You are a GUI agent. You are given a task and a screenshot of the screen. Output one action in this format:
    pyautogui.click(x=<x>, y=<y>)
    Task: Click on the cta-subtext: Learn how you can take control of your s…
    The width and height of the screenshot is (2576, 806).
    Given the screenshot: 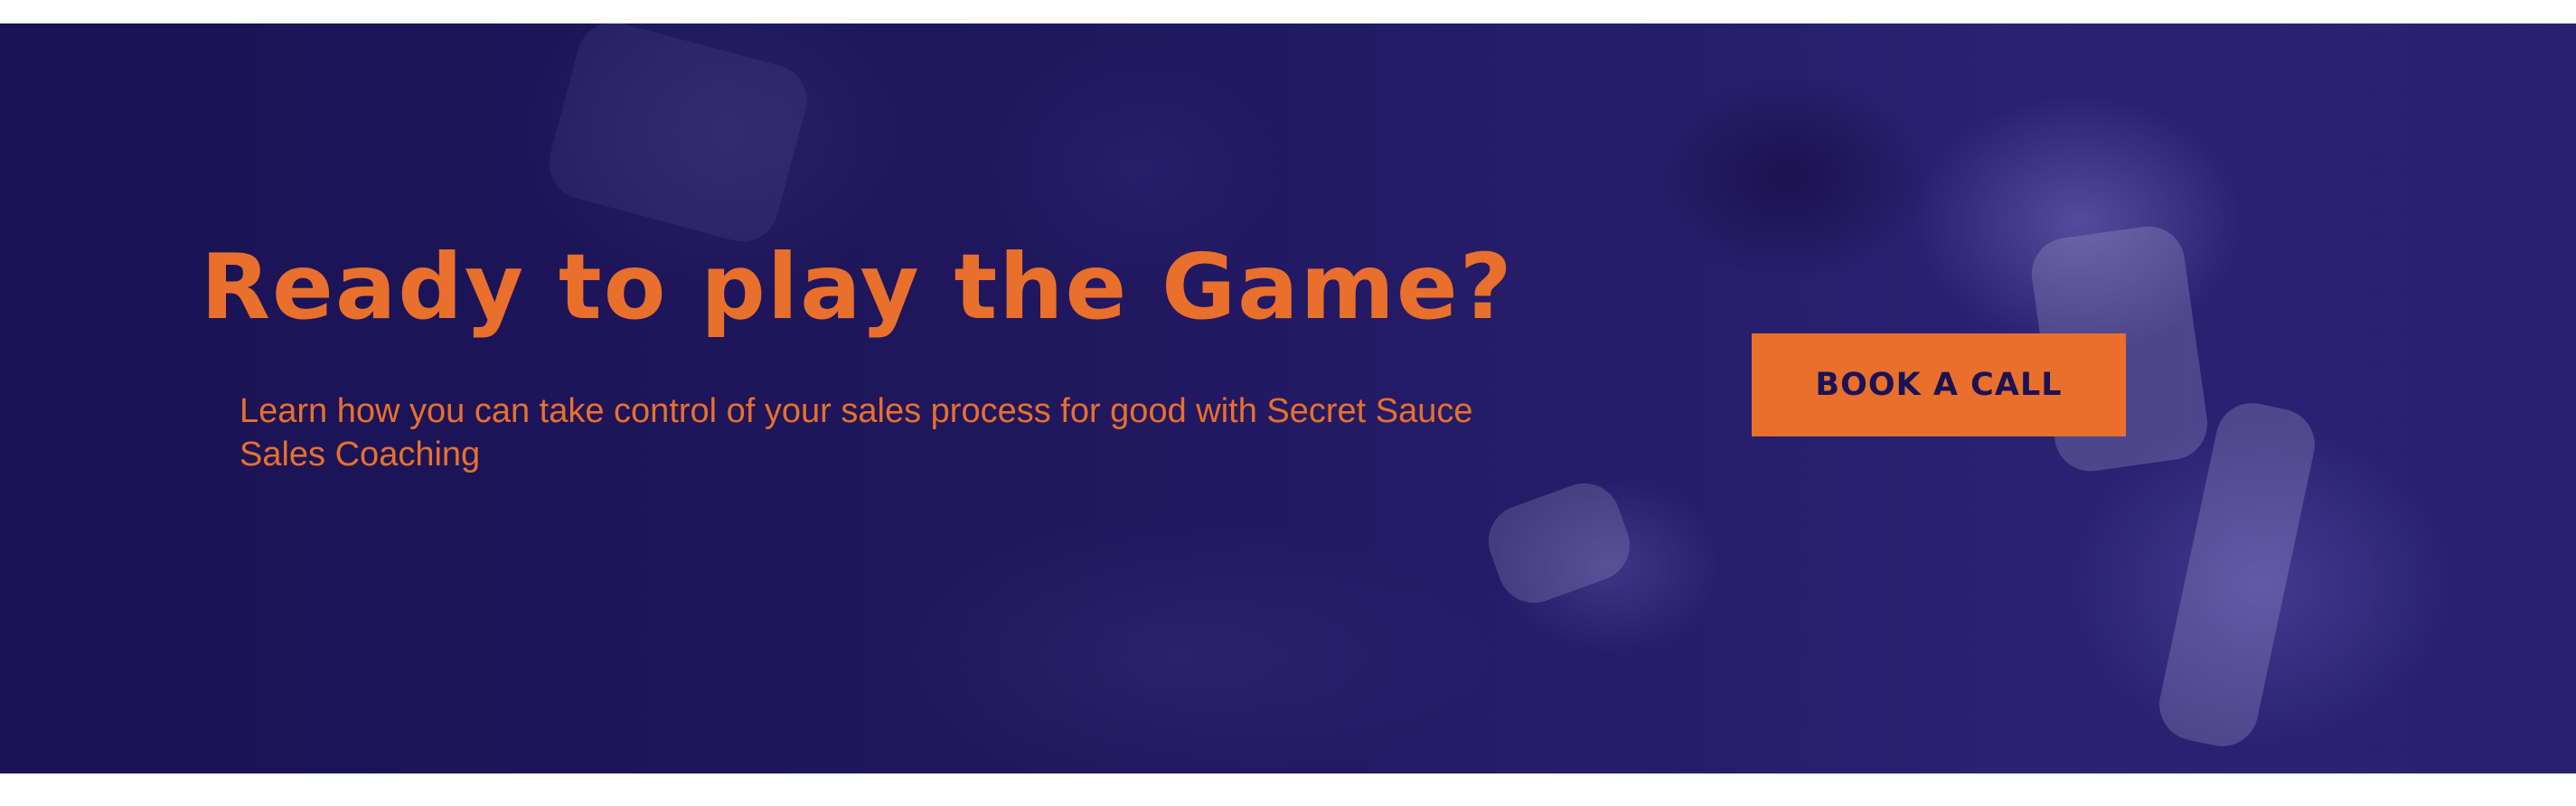 What is the action you would take?
    pyautogui.click(x=857, y=432)
    